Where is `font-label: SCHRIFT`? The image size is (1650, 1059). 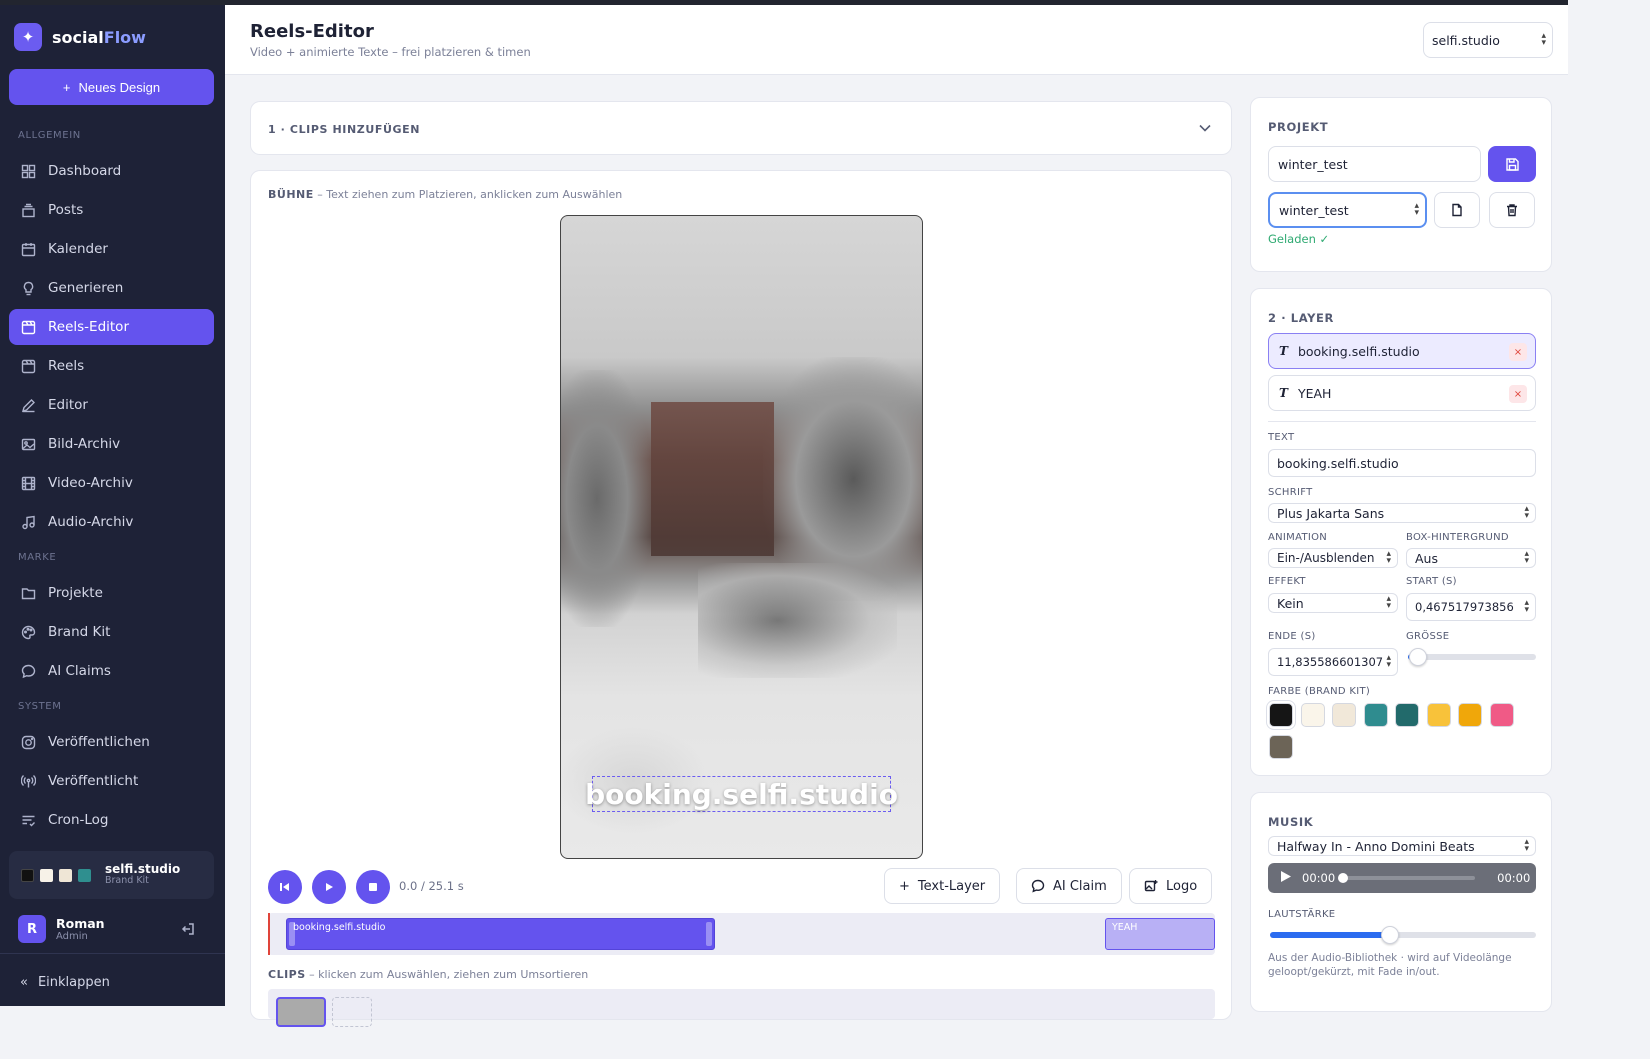
font-label: SCHRIFT is located at coordinates (1290, 492).